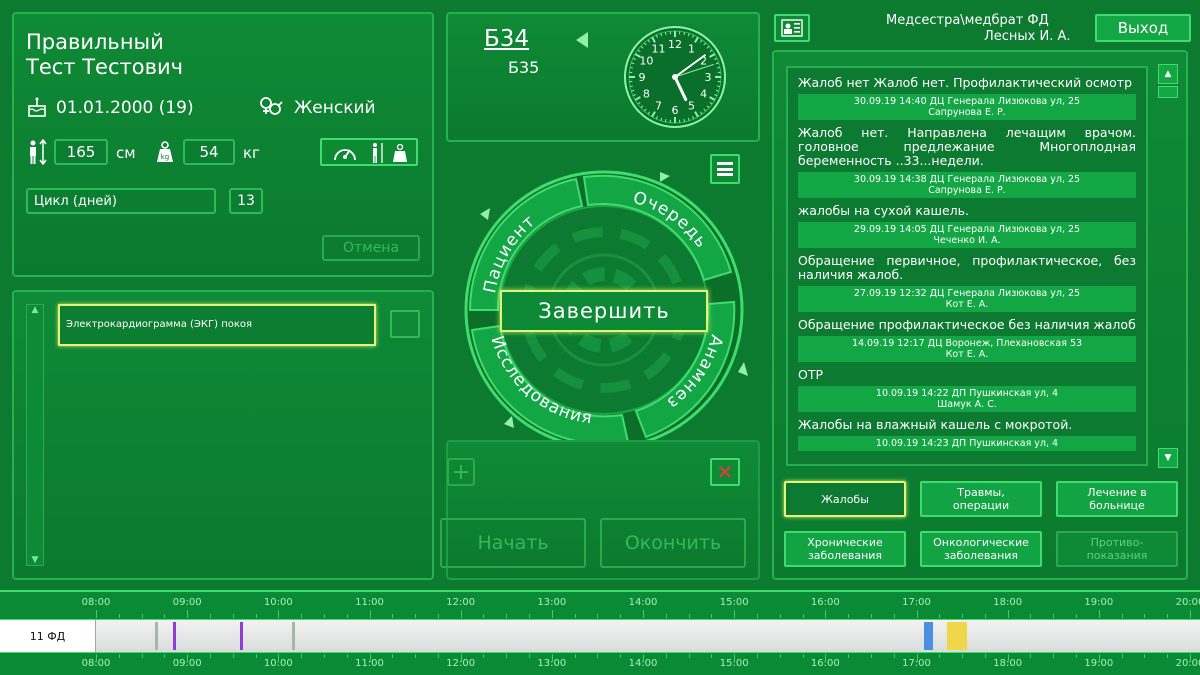 The width and height of the screenshot is (1200, 675). Describe the element at coordinates (461, 602) in the screenshot. I see `timeline-hour-label: 12:00` at that location.